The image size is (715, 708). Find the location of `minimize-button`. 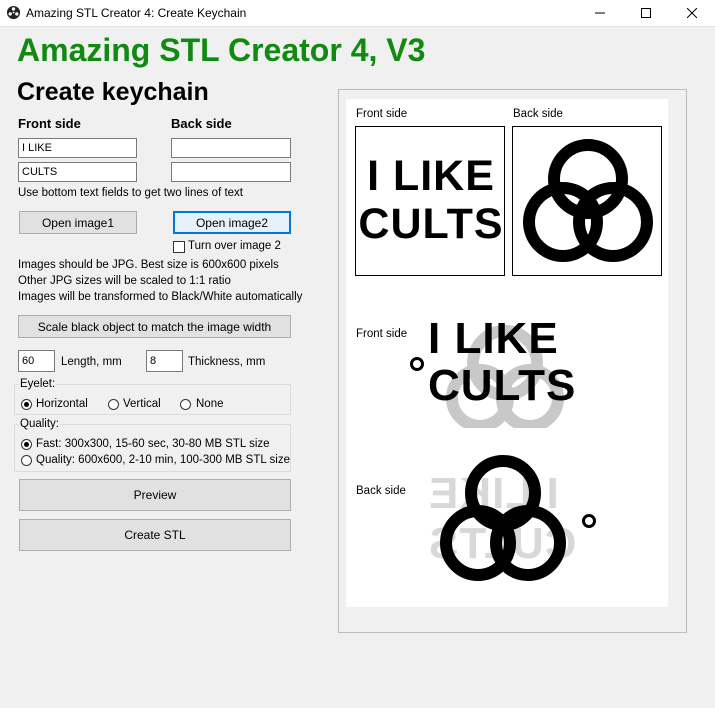

minimize-button is located at coordinates (600, 13).